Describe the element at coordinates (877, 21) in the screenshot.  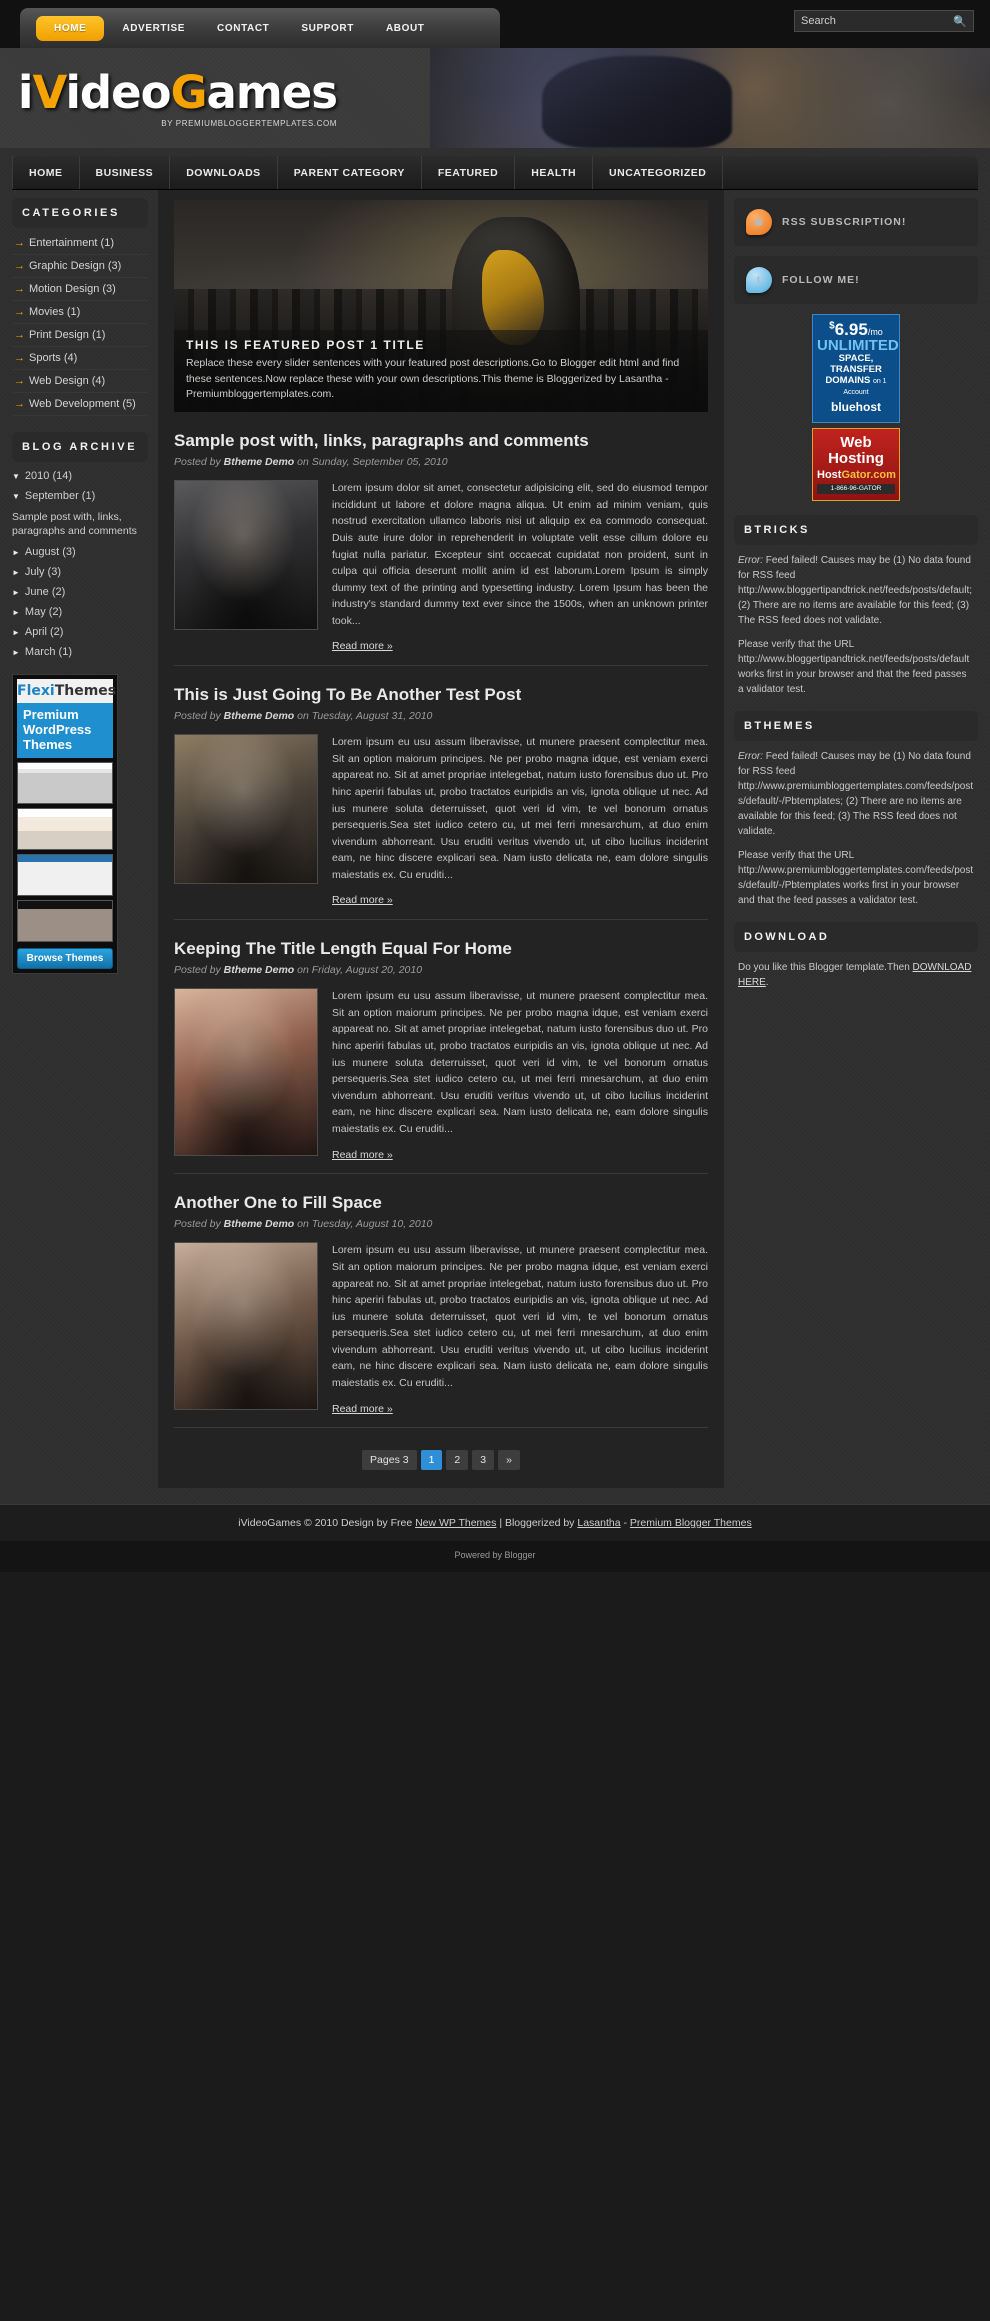
I see `search-input` at that location.